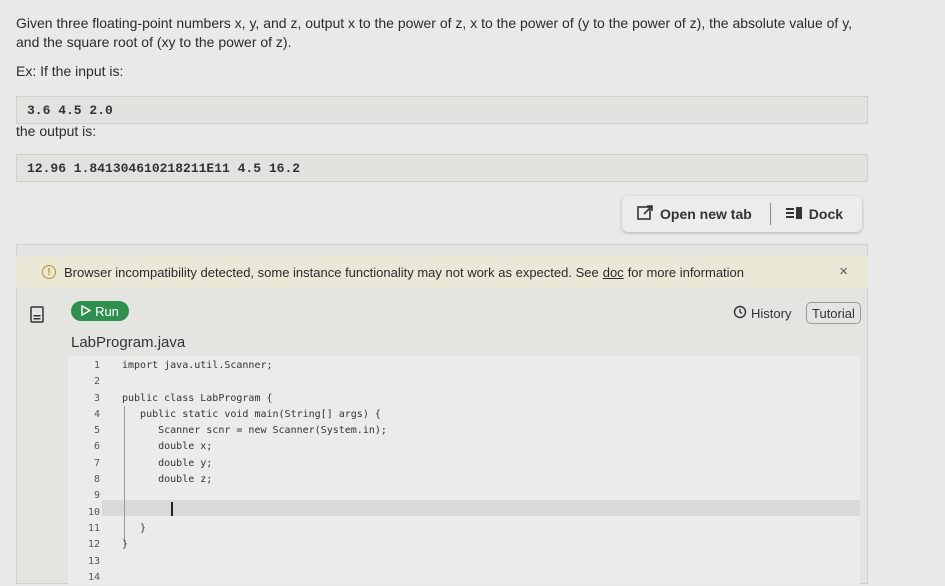 The height and width of the screenshot is (586, 945). Describe the element at coordinates (833, 313) in the screenshot. I see `tutorial-button: Tutorial` at that location.